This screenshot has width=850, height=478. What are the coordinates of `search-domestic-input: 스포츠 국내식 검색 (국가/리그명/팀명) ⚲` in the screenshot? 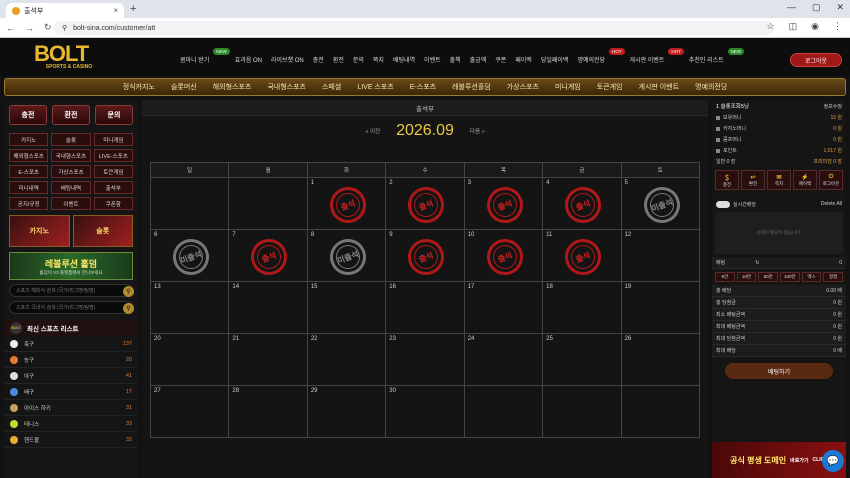 It's located at (71, 307).